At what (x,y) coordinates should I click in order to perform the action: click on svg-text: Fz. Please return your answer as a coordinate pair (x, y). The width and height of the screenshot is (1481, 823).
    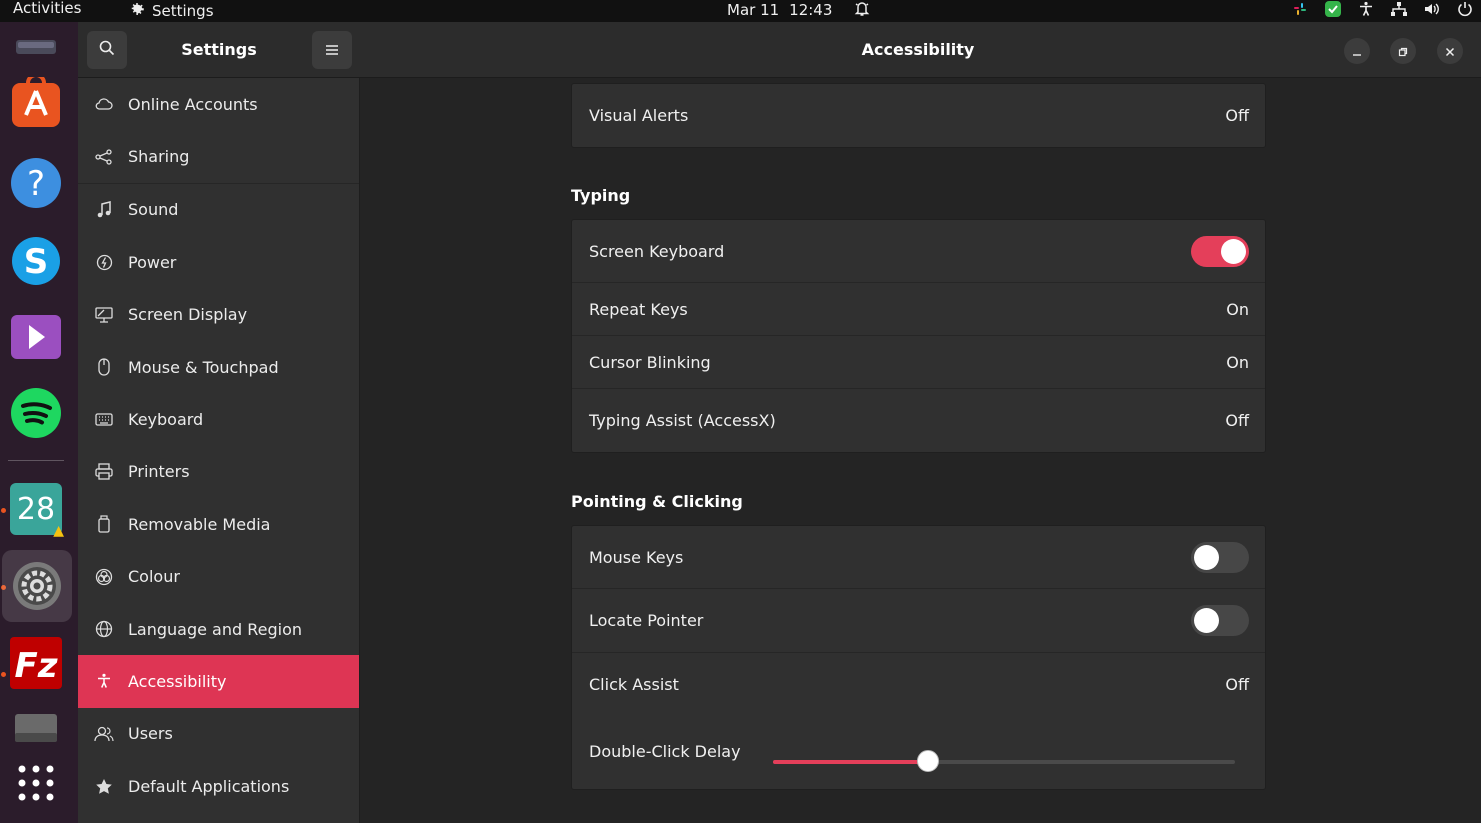
    Looking at the image, I should click on (35, 666).